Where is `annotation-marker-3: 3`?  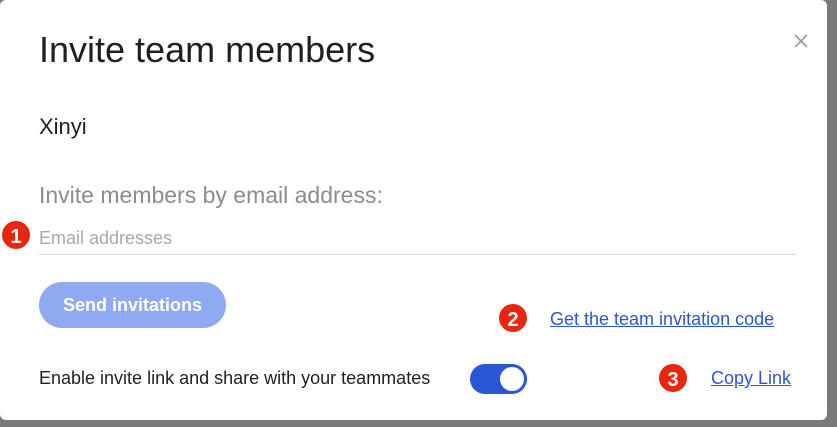
annotation-marker-3: 3 is located at coordinates (673, 378).